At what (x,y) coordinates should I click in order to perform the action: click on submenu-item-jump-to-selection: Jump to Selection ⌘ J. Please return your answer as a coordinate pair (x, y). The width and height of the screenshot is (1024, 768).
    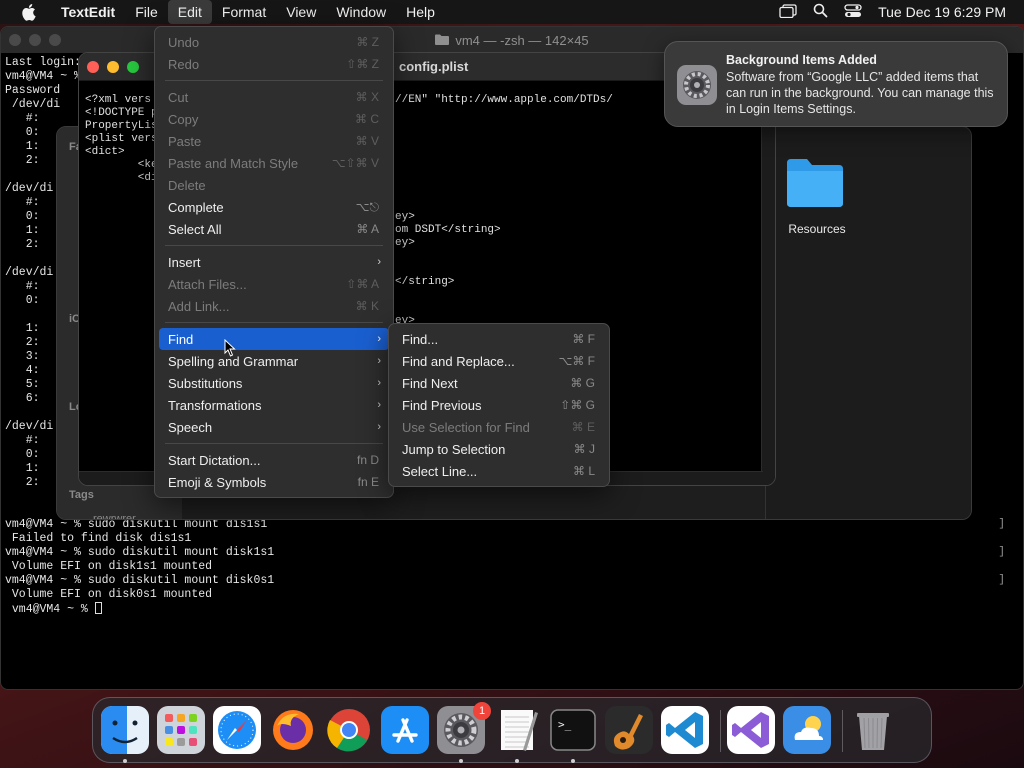
    Looking at the image, I should click on (499, 449).